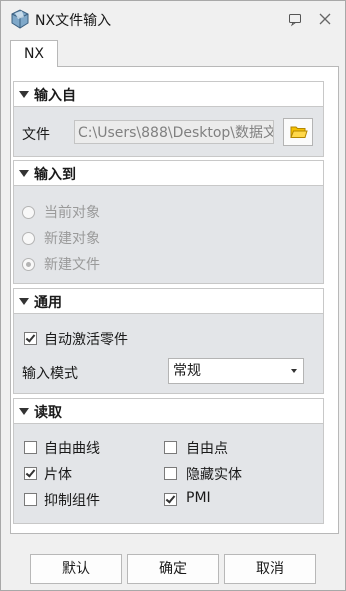 This screenshot has height=591, width=346. Describe the element at coordinates (170, 473) in the screenshot. I see `hidden-solid-checkbox` at that location.